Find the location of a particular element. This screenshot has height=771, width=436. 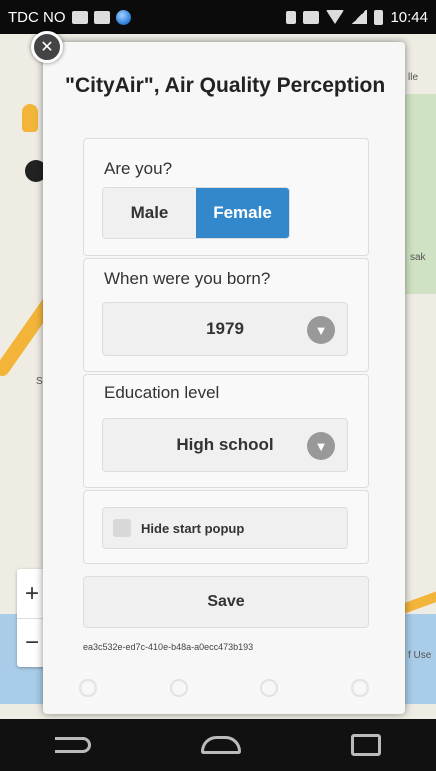

gender-option-male: Male is located at coordinates (149, 213).